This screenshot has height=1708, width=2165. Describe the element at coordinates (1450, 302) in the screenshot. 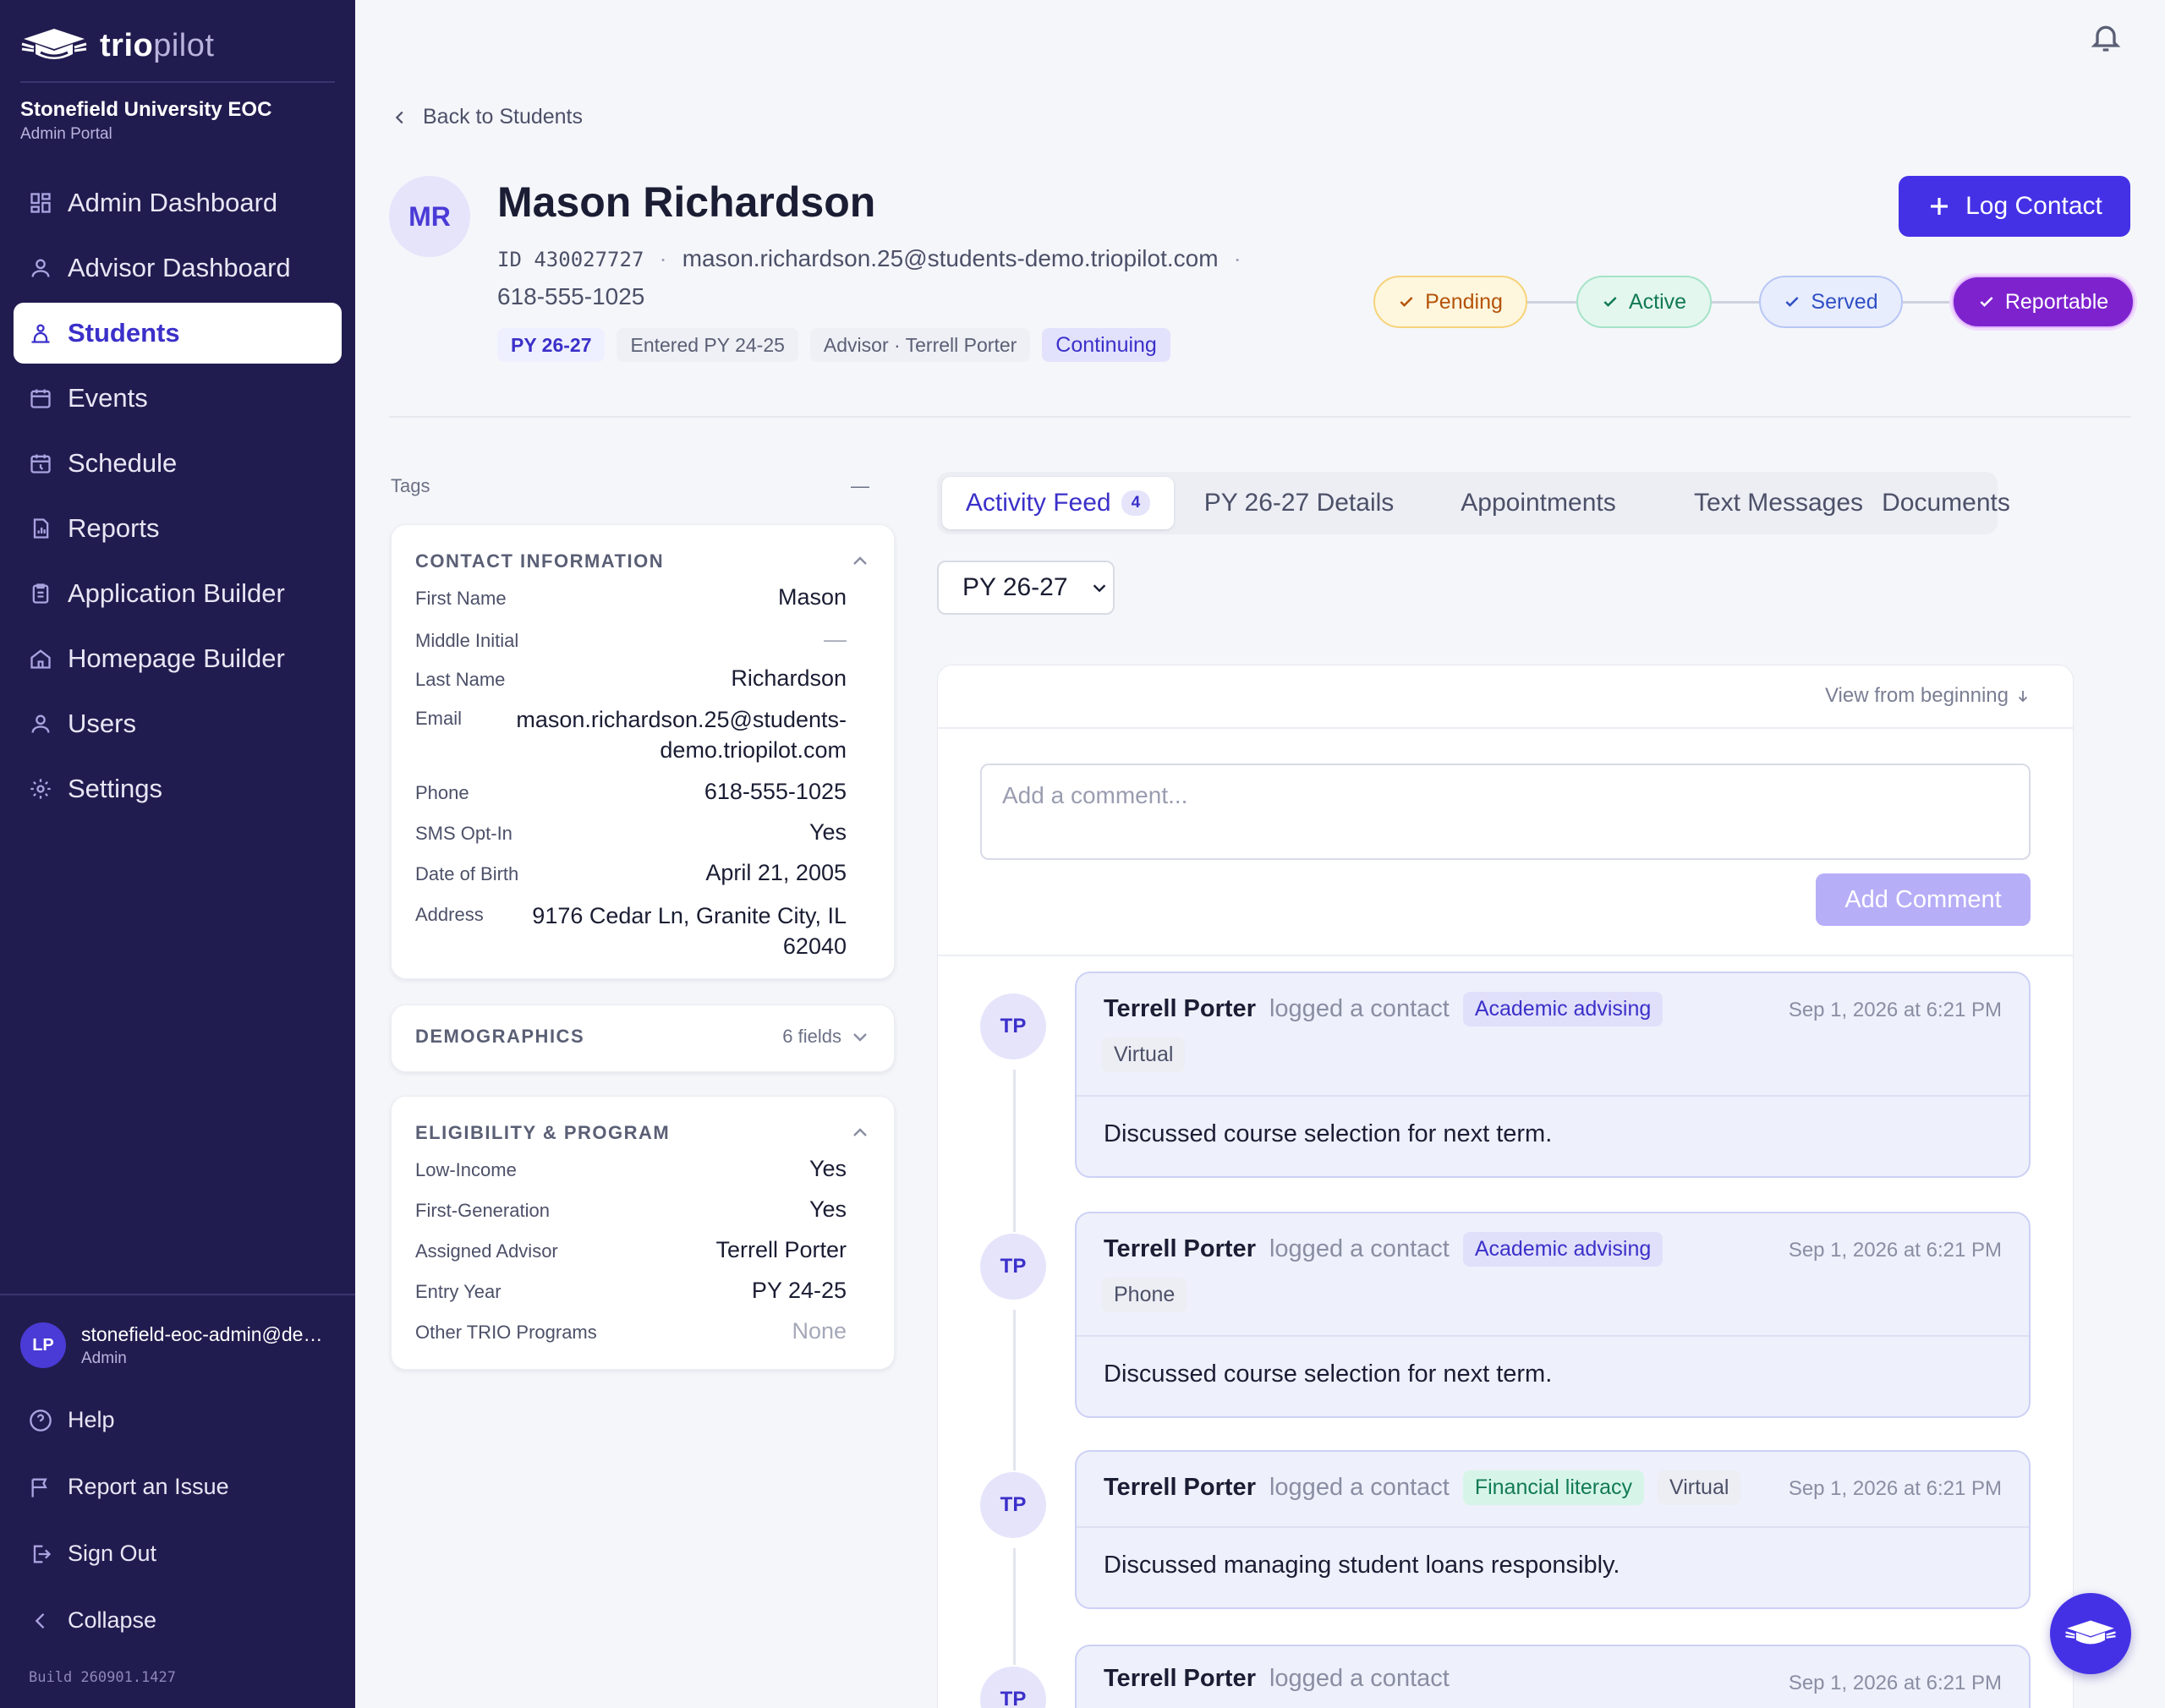

I see `stage-pending: Pending` at that location.